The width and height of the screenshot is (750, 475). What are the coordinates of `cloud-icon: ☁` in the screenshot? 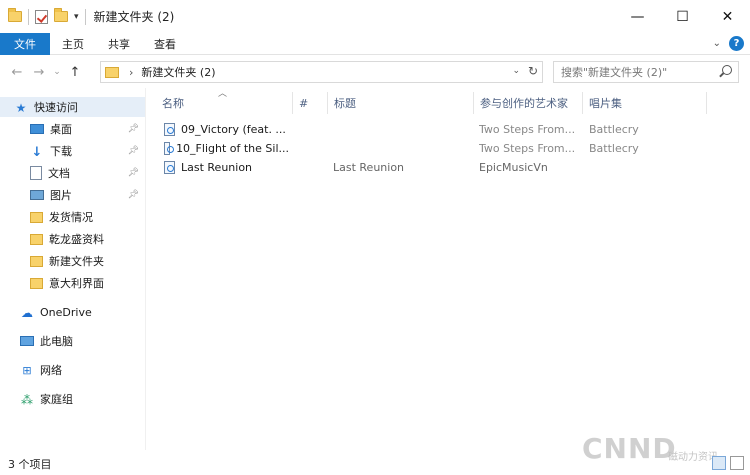 It's located at (27, 313).